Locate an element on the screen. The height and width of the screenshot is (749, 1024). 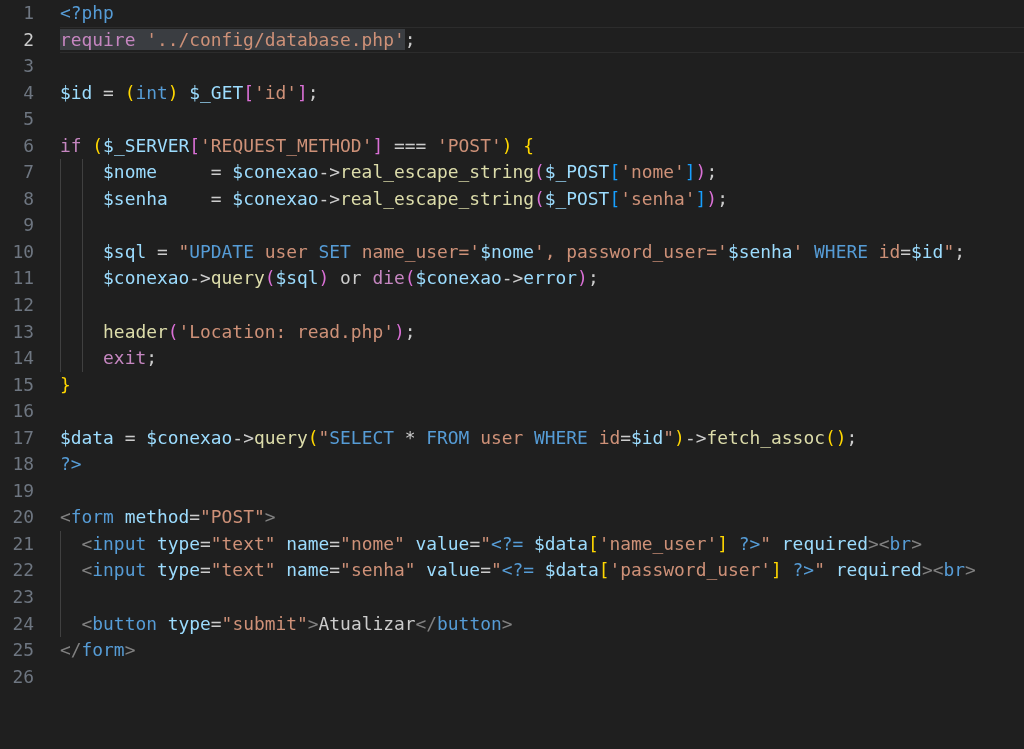
code-line: ?> is located at coordinates (71, 464).